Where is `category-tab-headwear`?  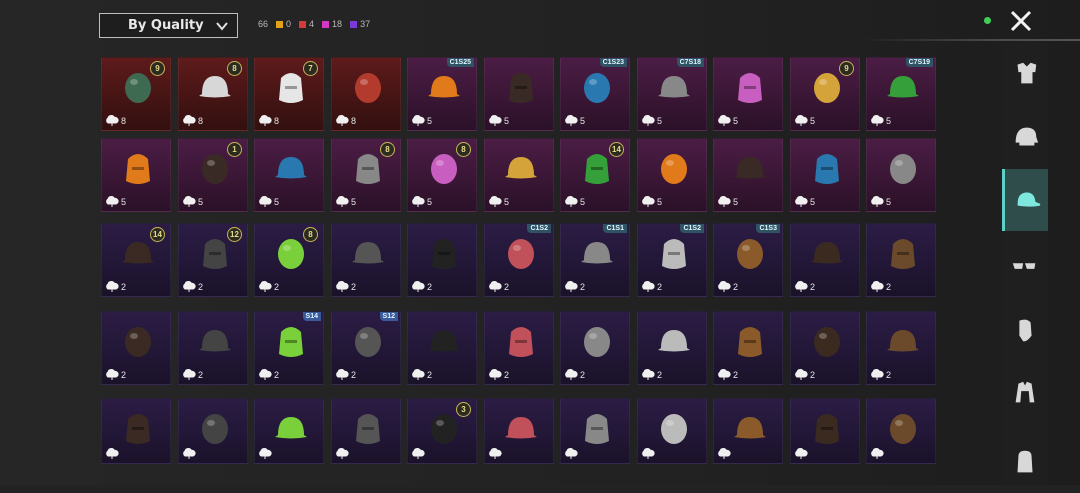 category-tab-headwear is located at coordinates (1025, 137).